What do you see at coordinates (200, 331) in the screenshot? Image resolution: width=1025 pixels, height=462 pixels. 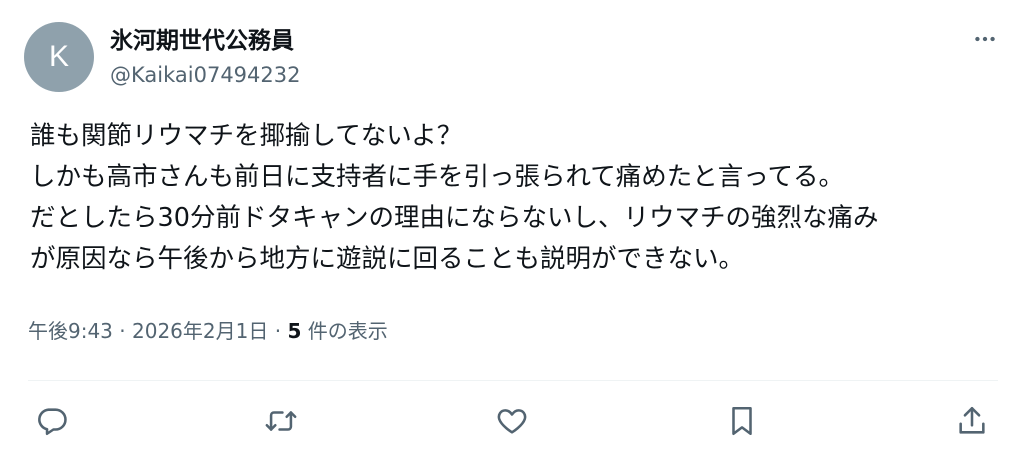 I see `post-date: 2026年2月1日` at bounding box center [200, 331].